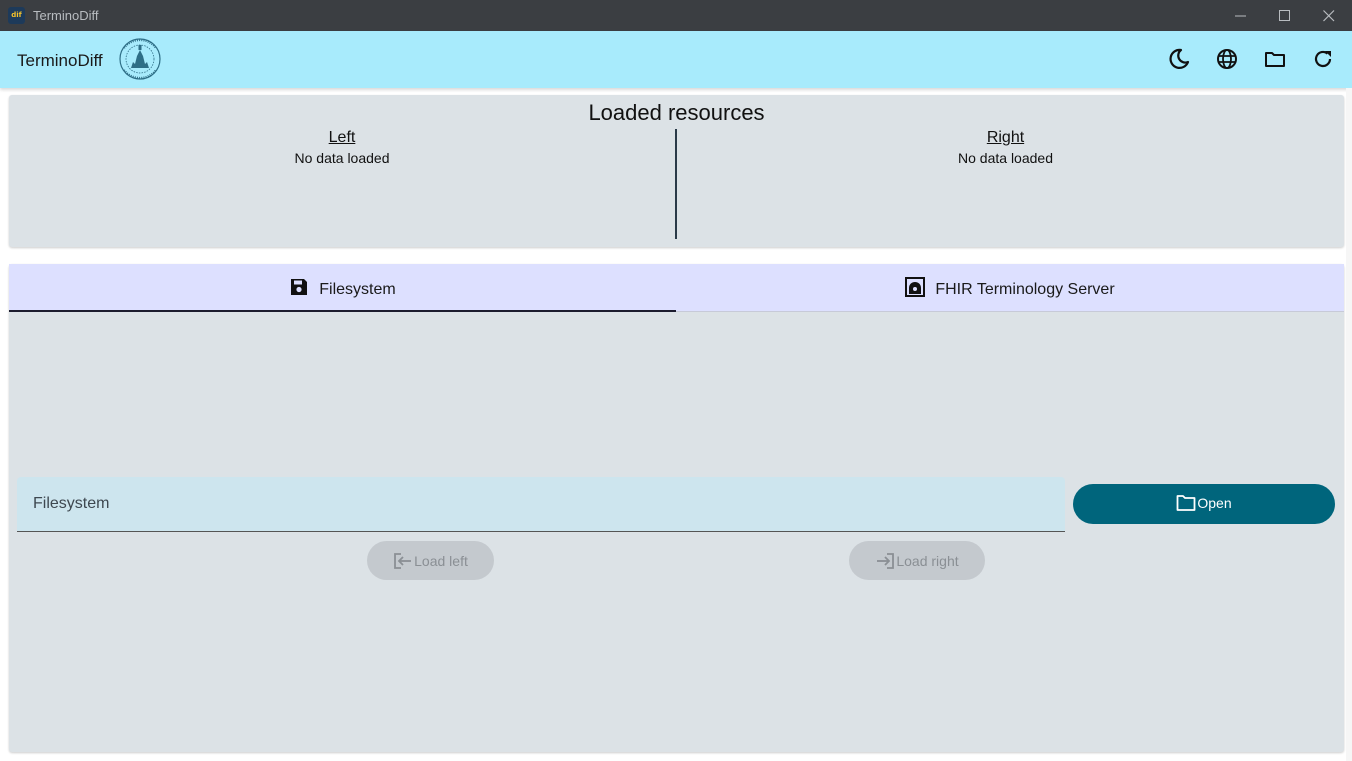 The image size is (1352, 761). What do you see at coordinates (342, 137) in the screenshot?
I see `left-label: Left` at bounding box center [342, 137].